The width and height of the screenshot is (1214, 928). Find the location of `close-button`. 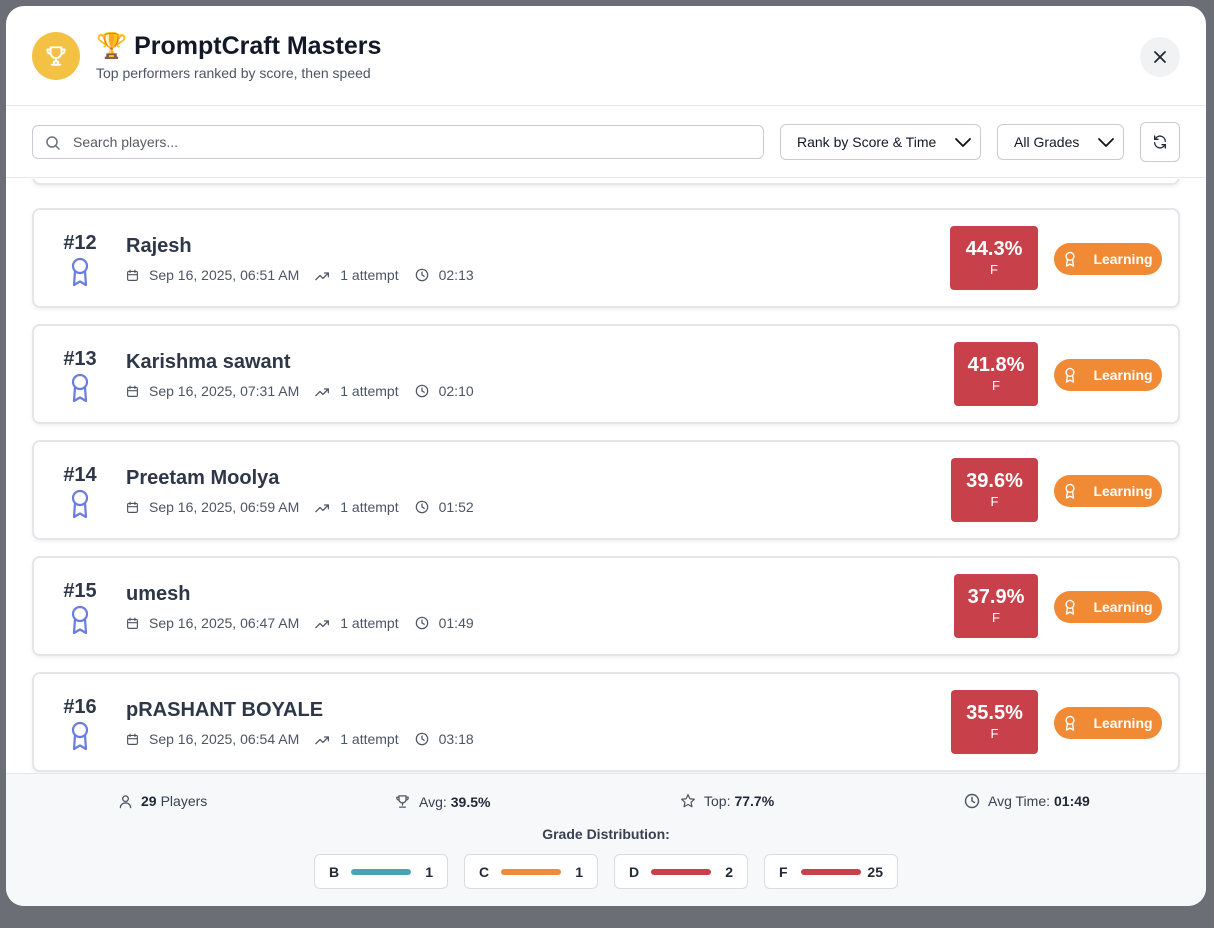

close-button is located at coordinates (1160, 57).